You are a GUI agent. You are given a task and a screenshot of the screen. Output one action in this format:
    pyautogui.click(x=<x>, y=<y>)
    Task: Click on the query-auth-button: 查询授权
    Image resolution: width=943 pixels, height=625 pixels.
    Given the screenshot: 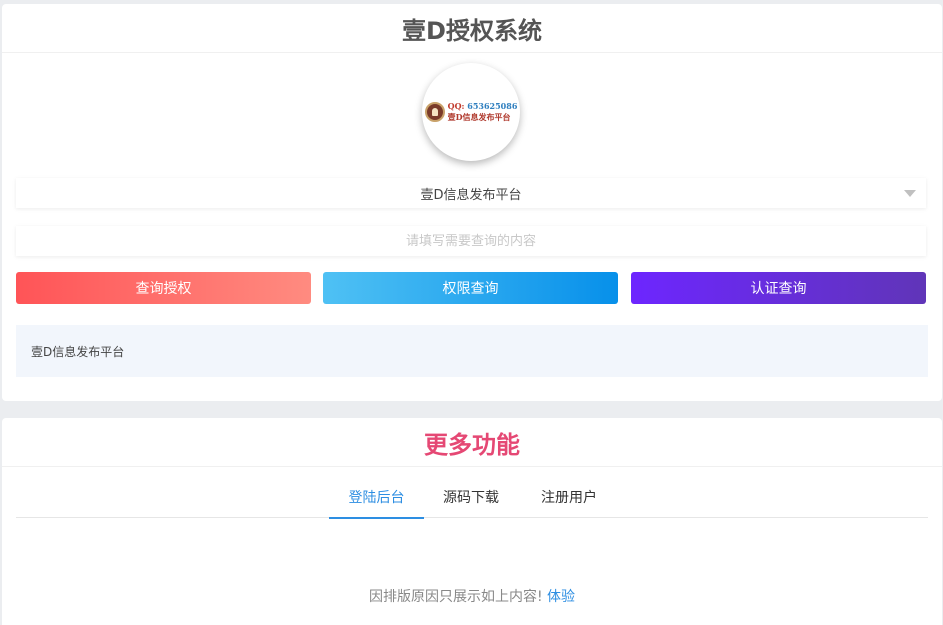 What is the action you would take?
    pyautogui.click(x=163, y=288)
    